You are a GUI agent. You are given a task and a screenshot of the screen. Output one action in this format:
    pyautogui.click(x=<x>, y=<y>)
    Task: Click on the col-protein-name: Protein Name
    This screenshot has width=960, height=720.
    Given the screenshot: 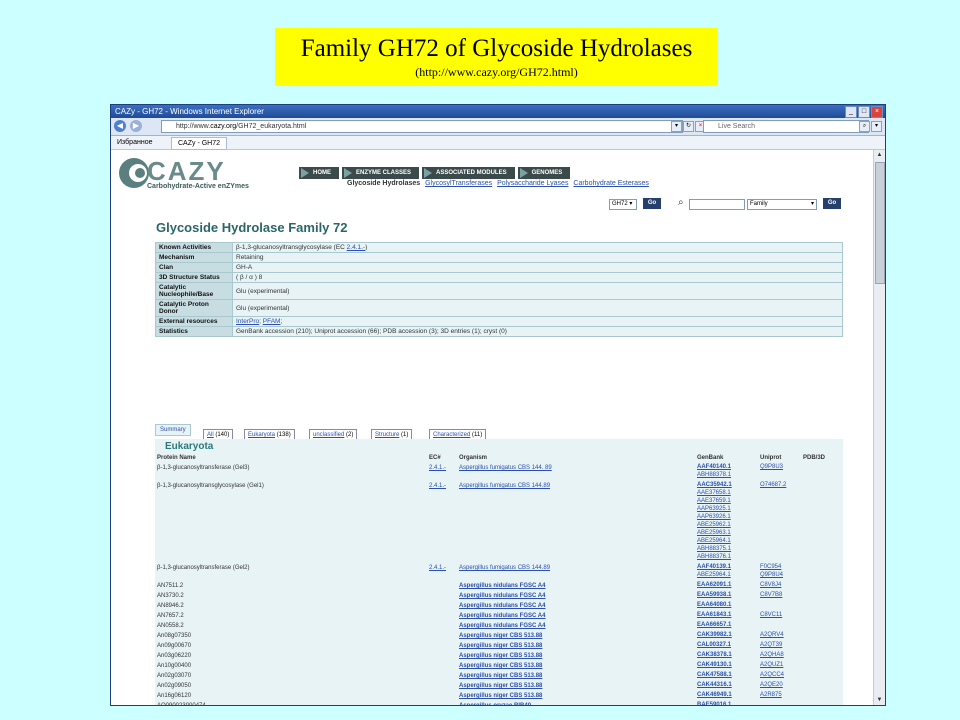 What is the action you would take?
    pyautogui.click(x=176, y=458)
    